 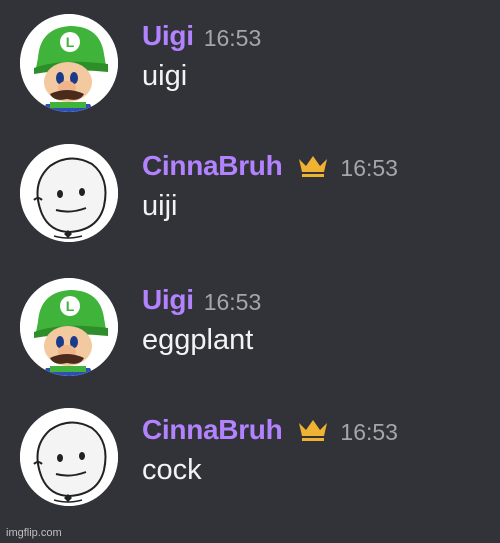 I want to click on watermark: imgflip.com, so click(x=34, y=533).